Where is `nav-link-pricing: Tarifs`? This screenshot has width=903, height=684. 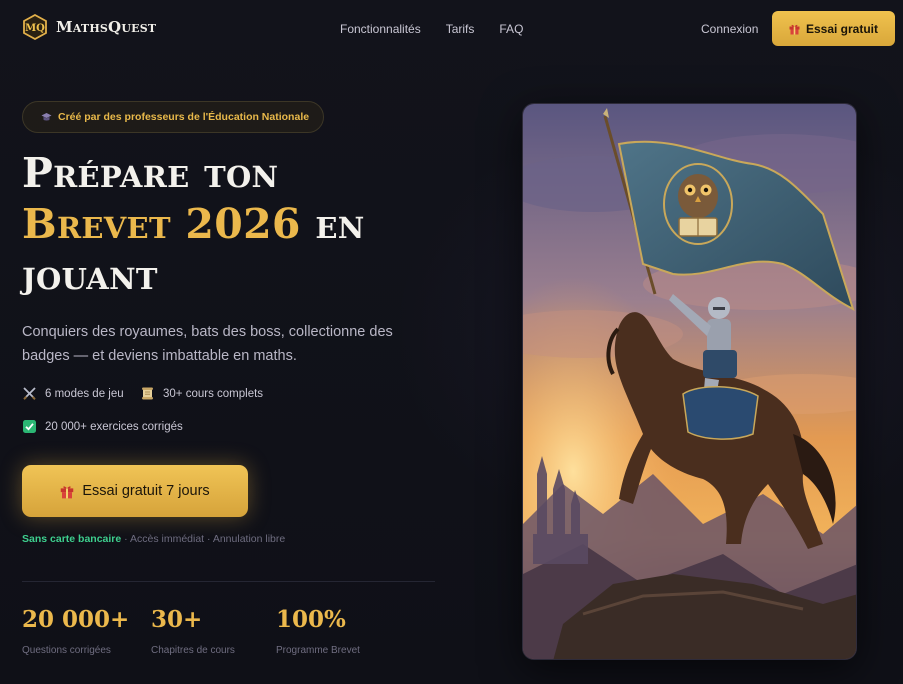
nav-link-pricing: Tarifs is located at coordinates (460, 29).